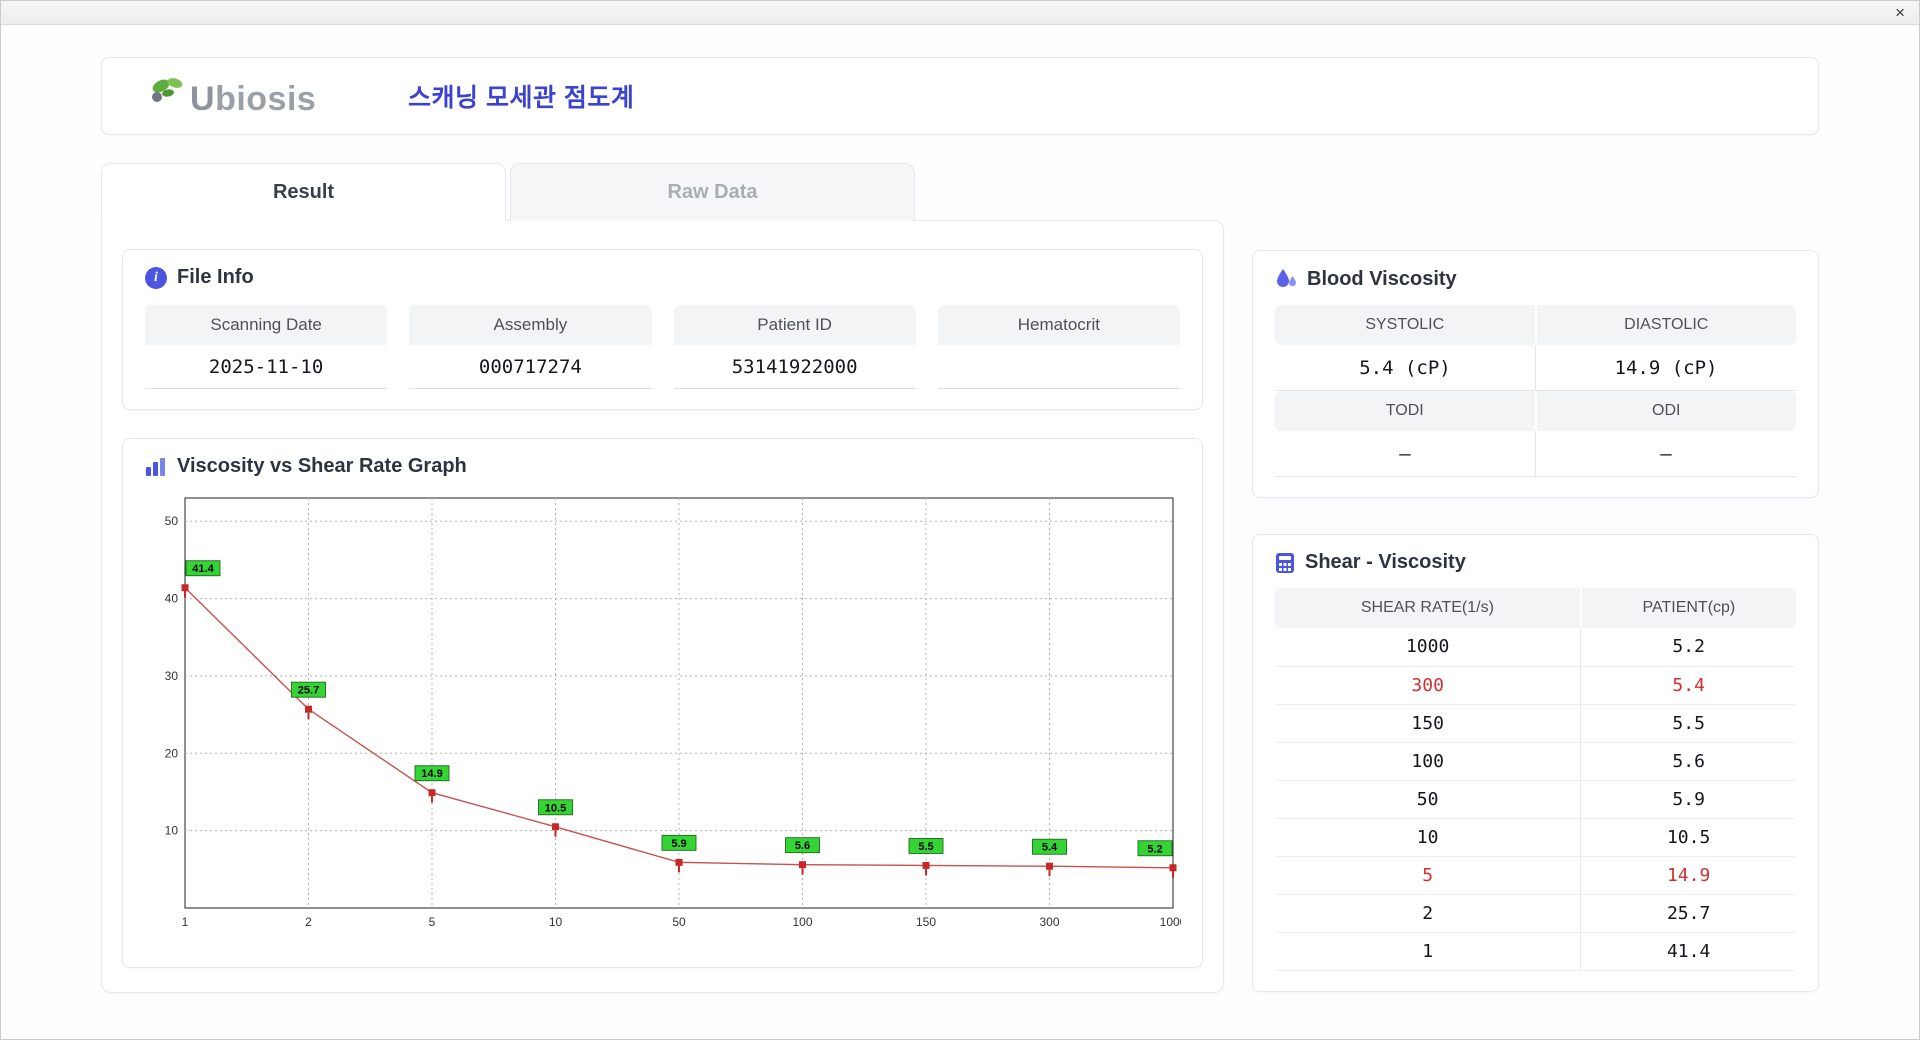 This screenshot has width=1920, height=1040. What do you see at coordinates (172, 753) in the screenshot?
I see `svg-text: 20` at bounding box center [172, 753].